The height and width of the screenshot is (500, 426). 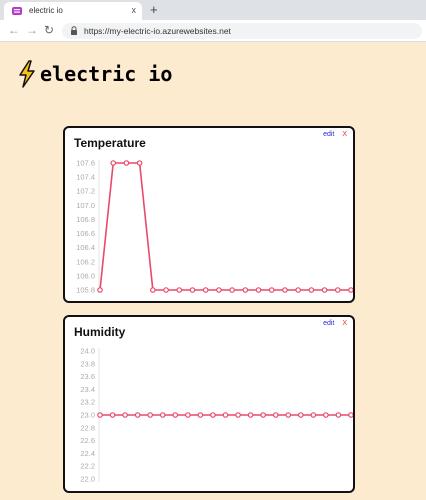 What do you see at coordinates (87, 351) in the screenshot?
I see `y-tick-label: 24.0` at bounding box center [87, 351].